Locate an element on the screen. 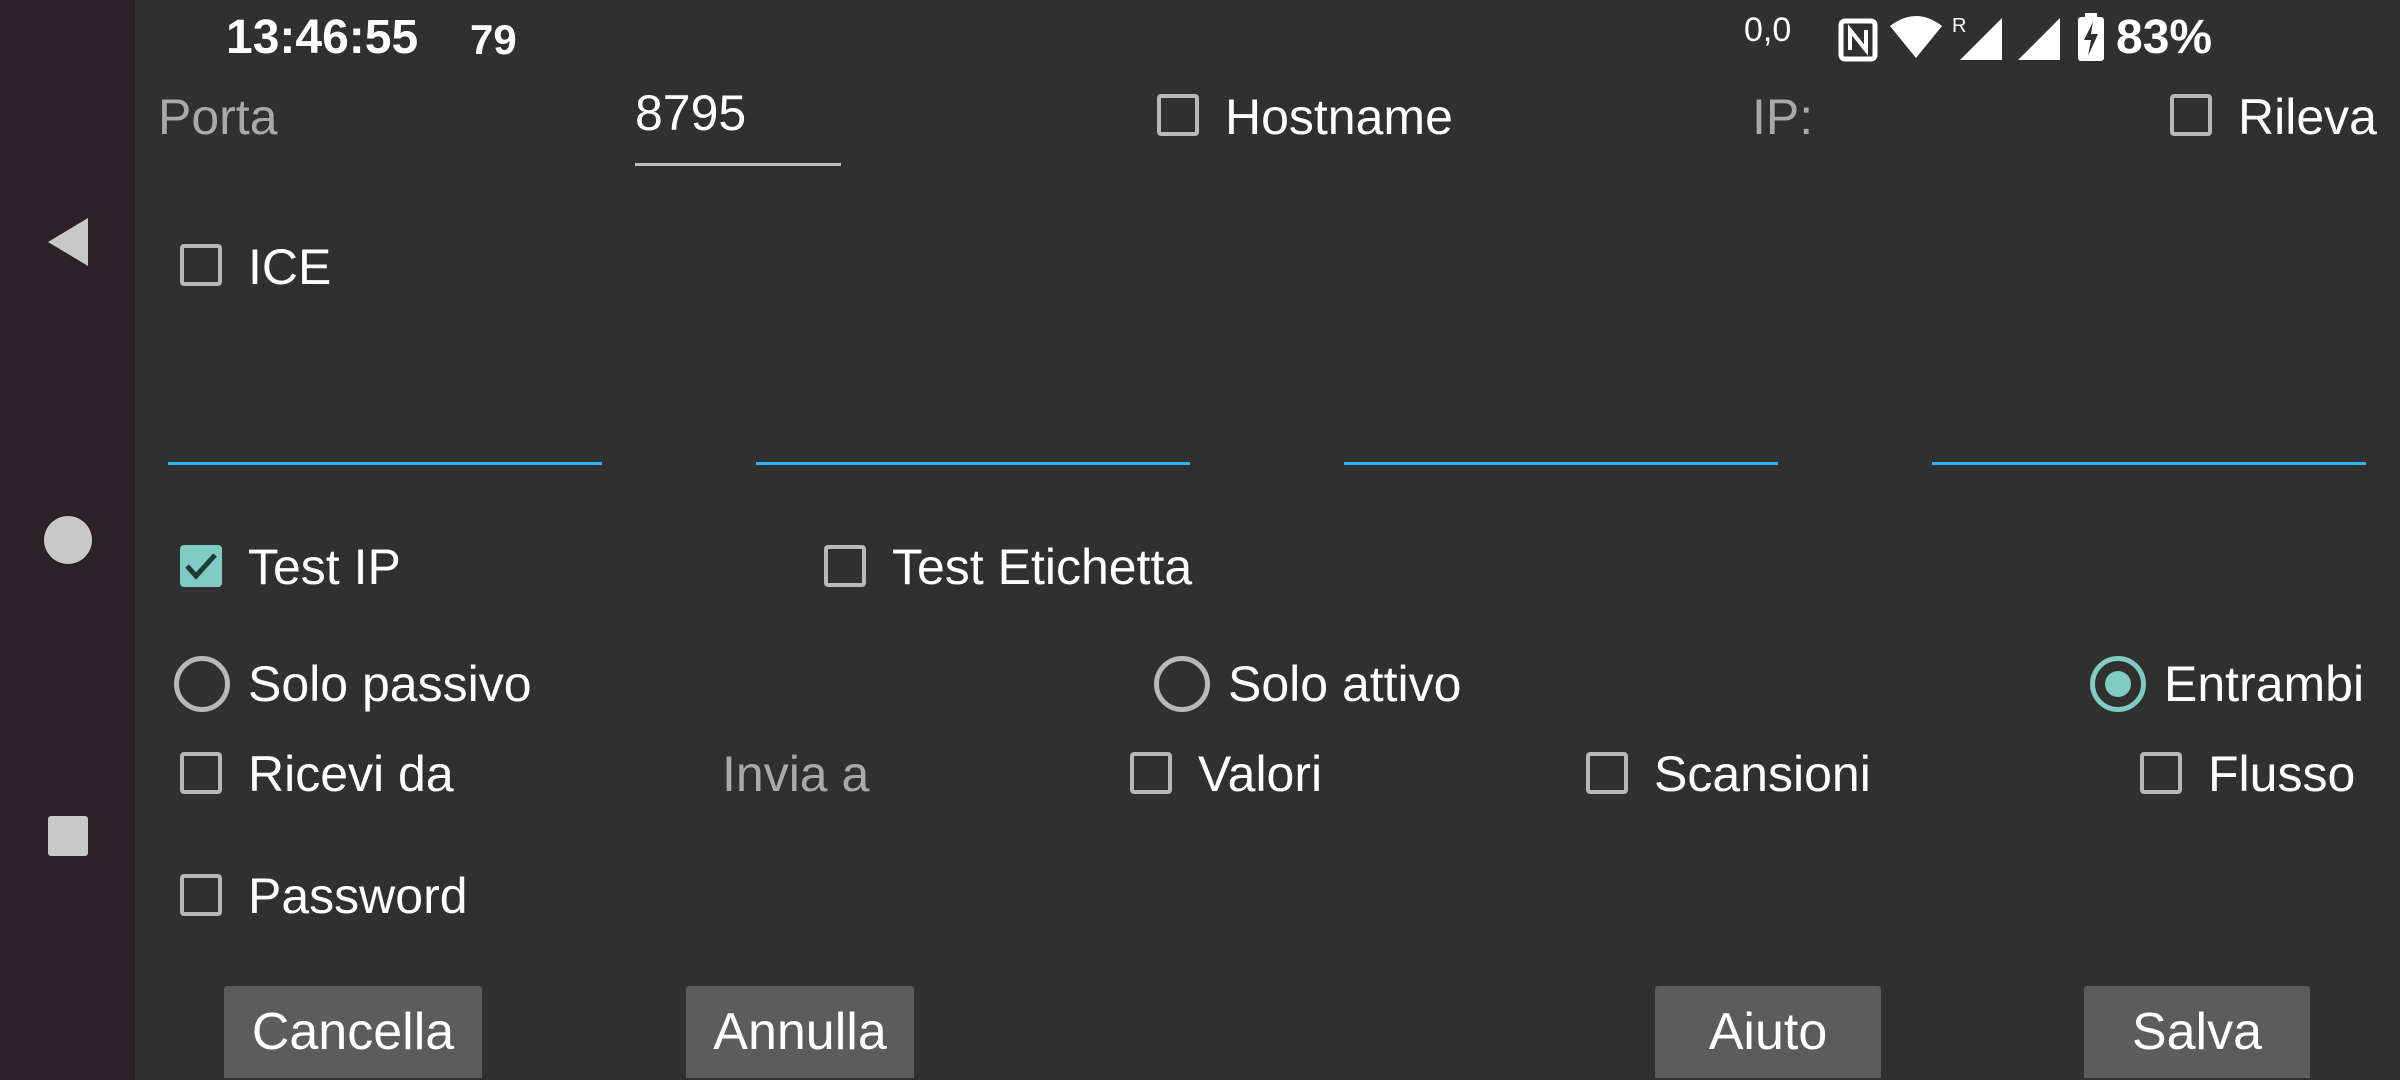  test-ip-checkbox is located at coordinates (201, 566).